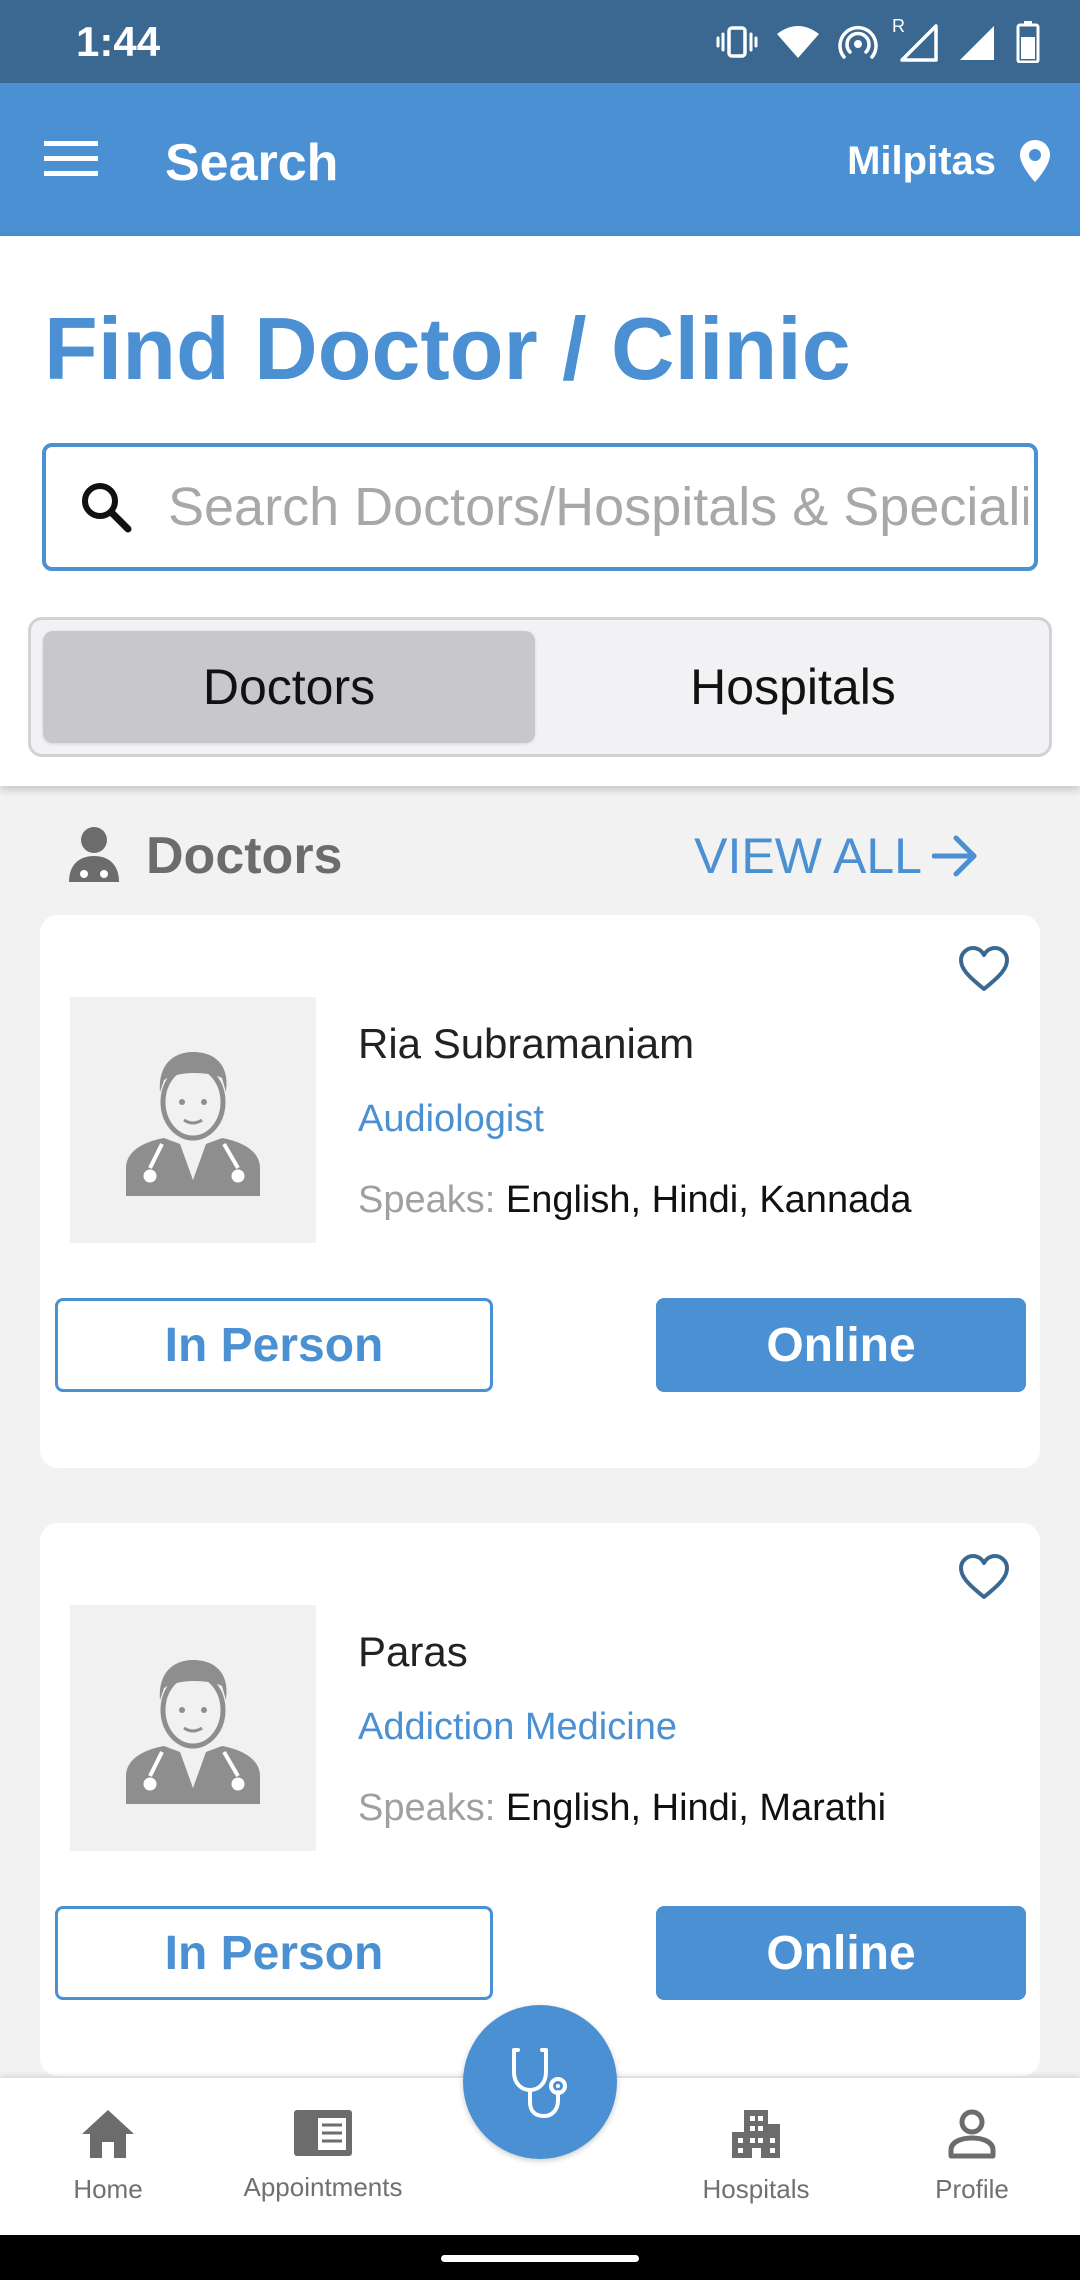 This screenshot has width=1080, height=2280. I want to click on hotspot-icon, so click(858, 42).